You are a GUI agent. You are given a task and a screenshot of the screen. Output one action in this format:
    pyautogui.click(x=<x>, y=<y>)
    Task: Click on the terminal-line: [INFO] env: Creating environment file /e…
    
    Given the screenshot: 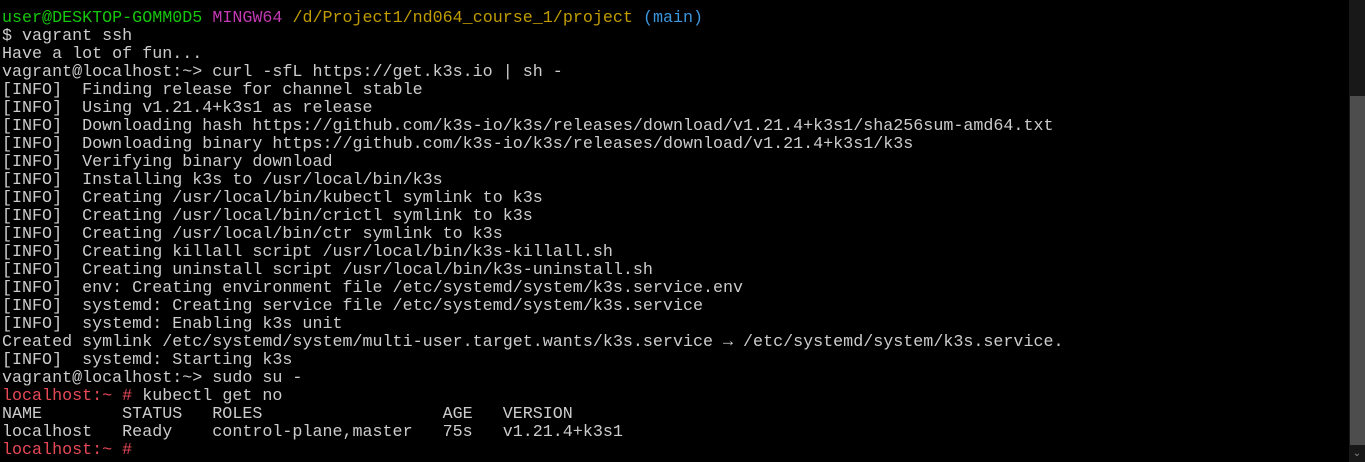 What is the action you would take?
    pyautogui.click(x=674, y=289)
    